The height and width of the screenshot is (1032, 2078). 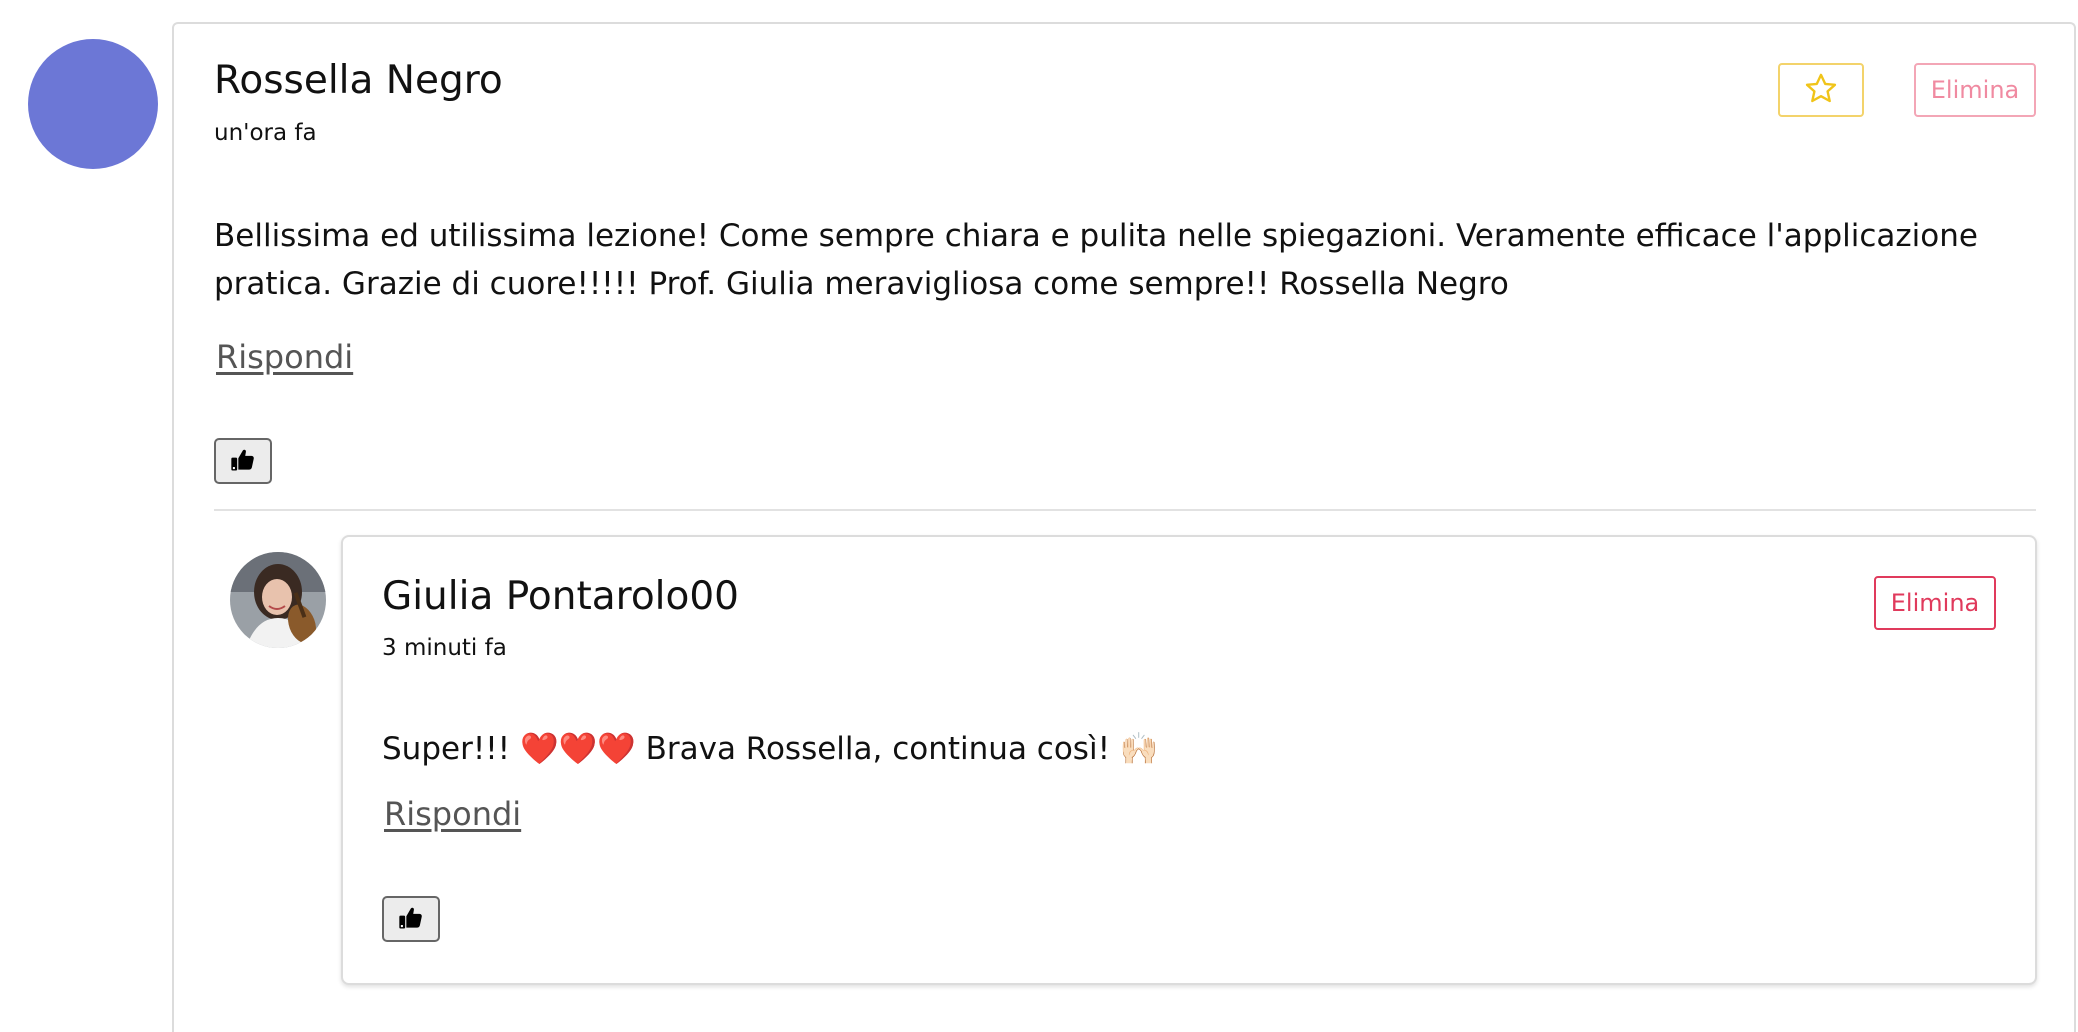 What do you see at coordinates (452, 814) in the screenshot?
I see `reply-reply-link: Rispondi` at bounding box center [452, 814].